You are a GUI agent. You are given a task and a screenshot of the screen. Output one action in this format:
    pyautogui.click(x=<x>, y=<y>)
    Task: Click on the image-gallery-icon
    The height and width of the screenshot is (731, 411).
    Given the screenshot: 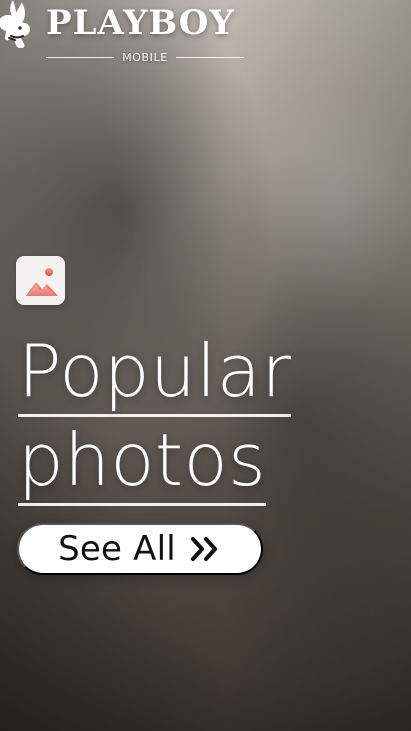 What is the action you would take?
    pyautogui.click(x=40, y=280)
    